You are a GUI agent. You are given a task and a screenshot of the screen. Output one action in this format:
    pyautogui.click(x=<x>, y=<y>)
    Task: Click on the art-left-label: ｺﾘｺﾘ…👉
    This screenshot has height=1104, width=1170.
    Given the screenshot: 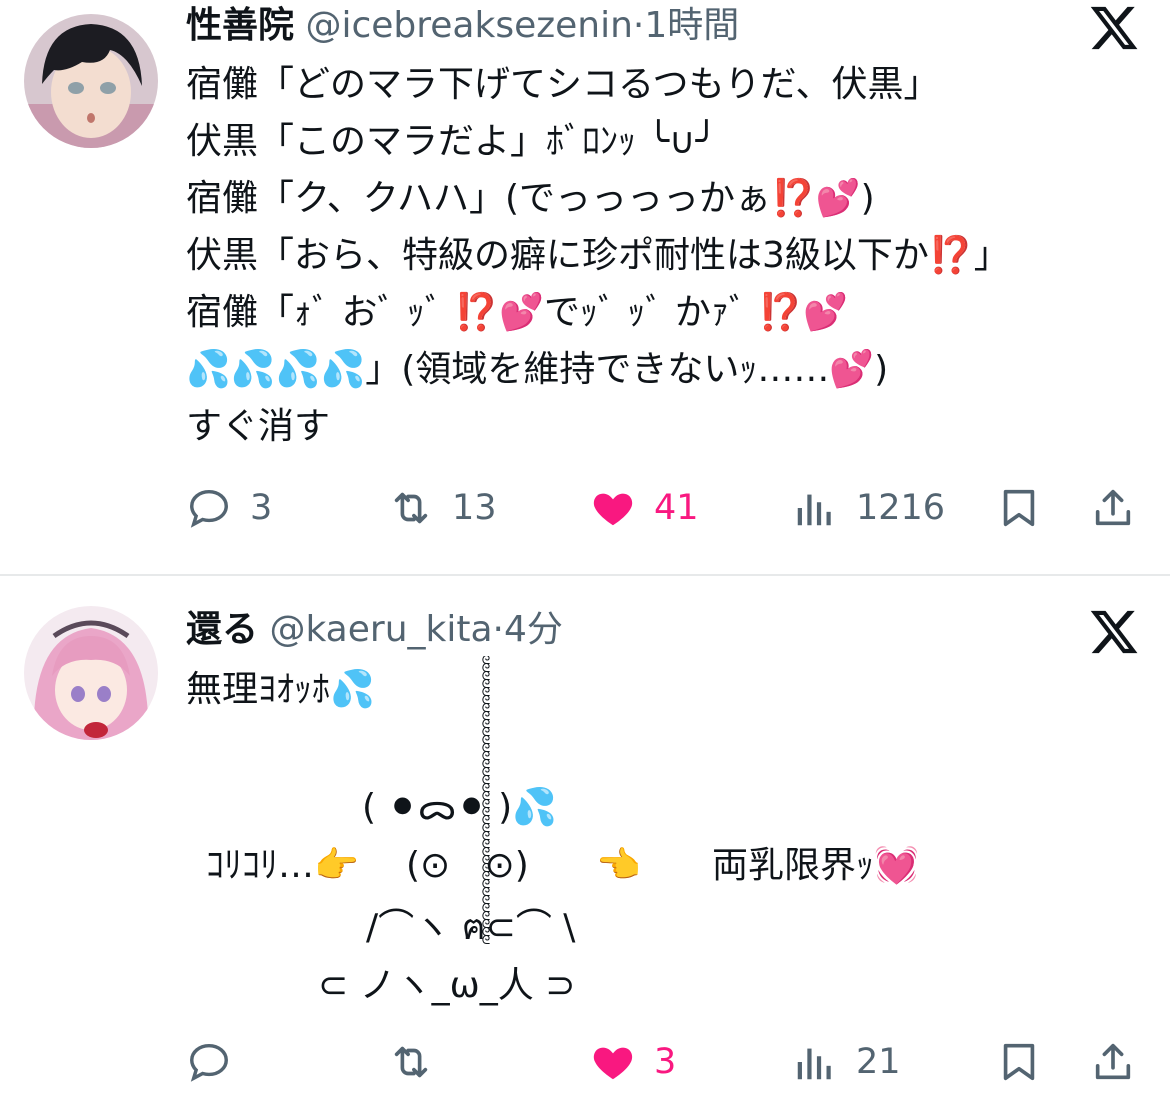 What is the action you would take?
    pyautogui.click(x=282, y=865)
    